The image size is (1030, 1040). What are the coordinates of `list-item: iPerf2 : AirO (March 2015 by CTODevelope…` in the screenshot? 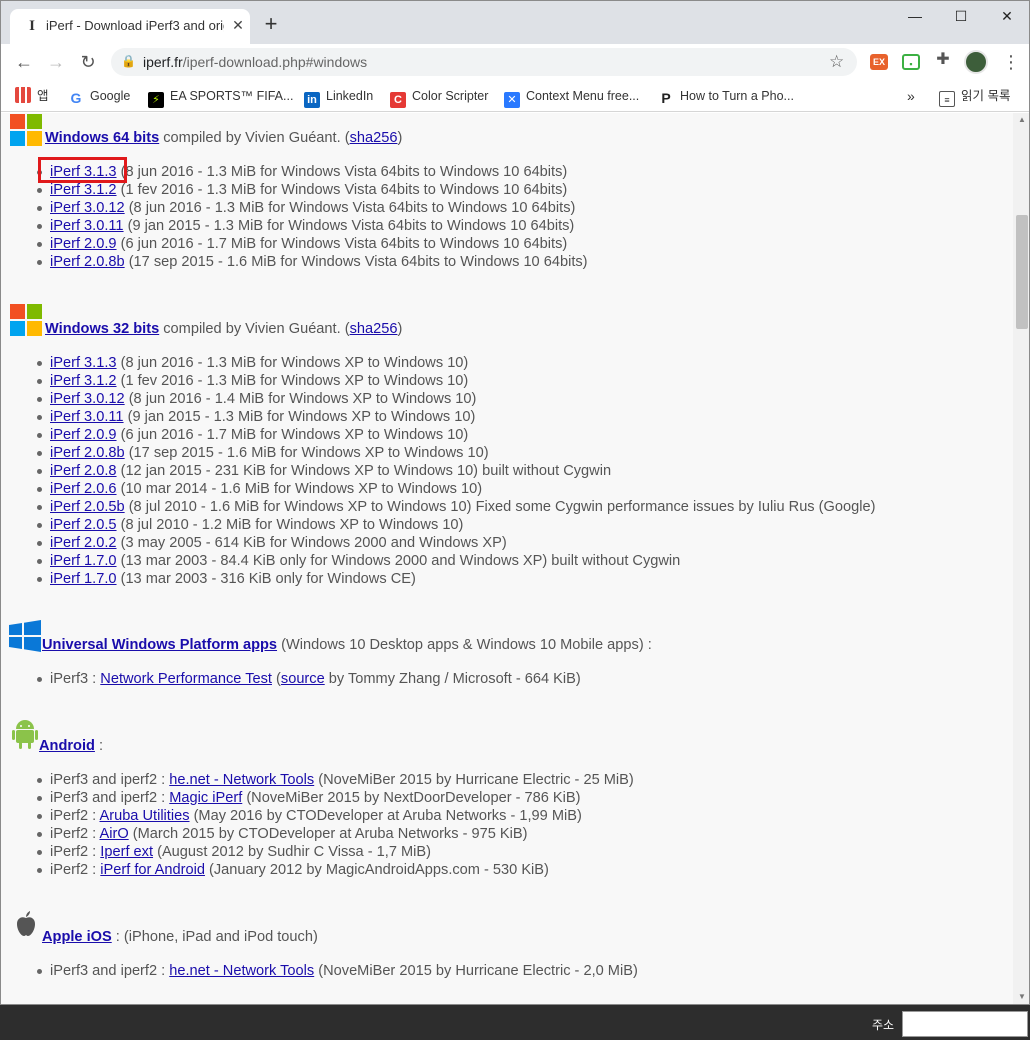 It's located at (335, 834).